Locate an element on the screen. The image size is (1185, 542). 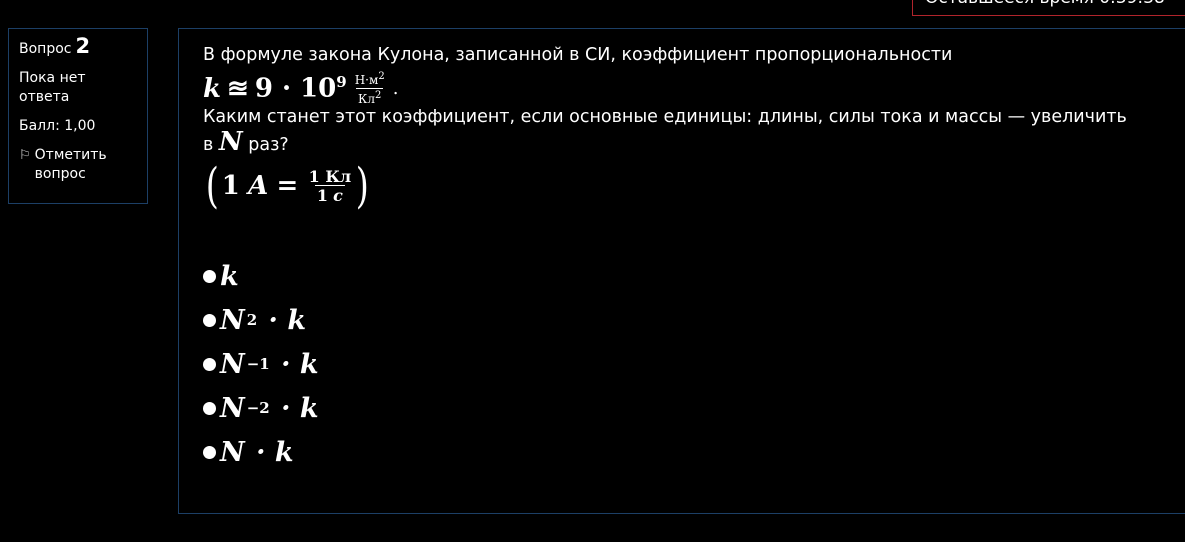
text-line3-post: раз? is located at coordinates (268, 145).